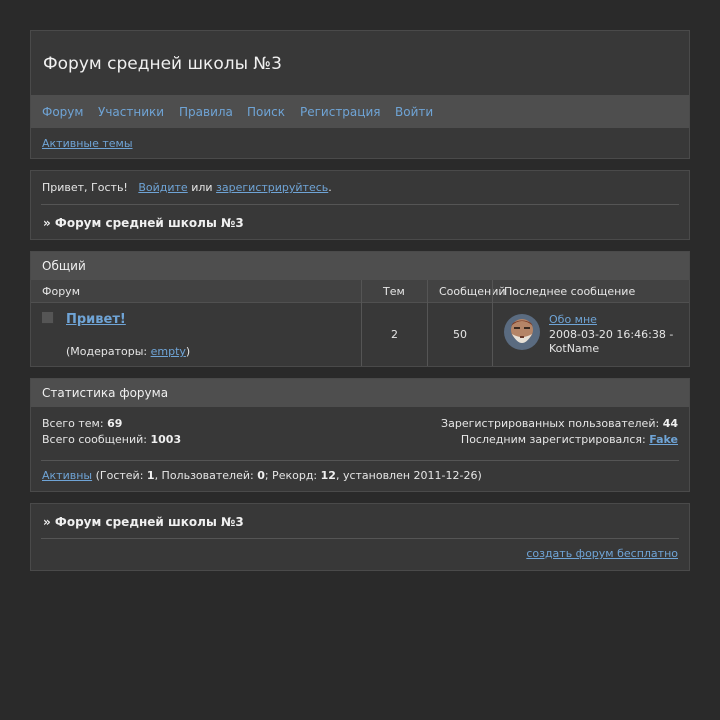 The image size is (720, 720). I want to click on avatar-image, so click(522, 332).